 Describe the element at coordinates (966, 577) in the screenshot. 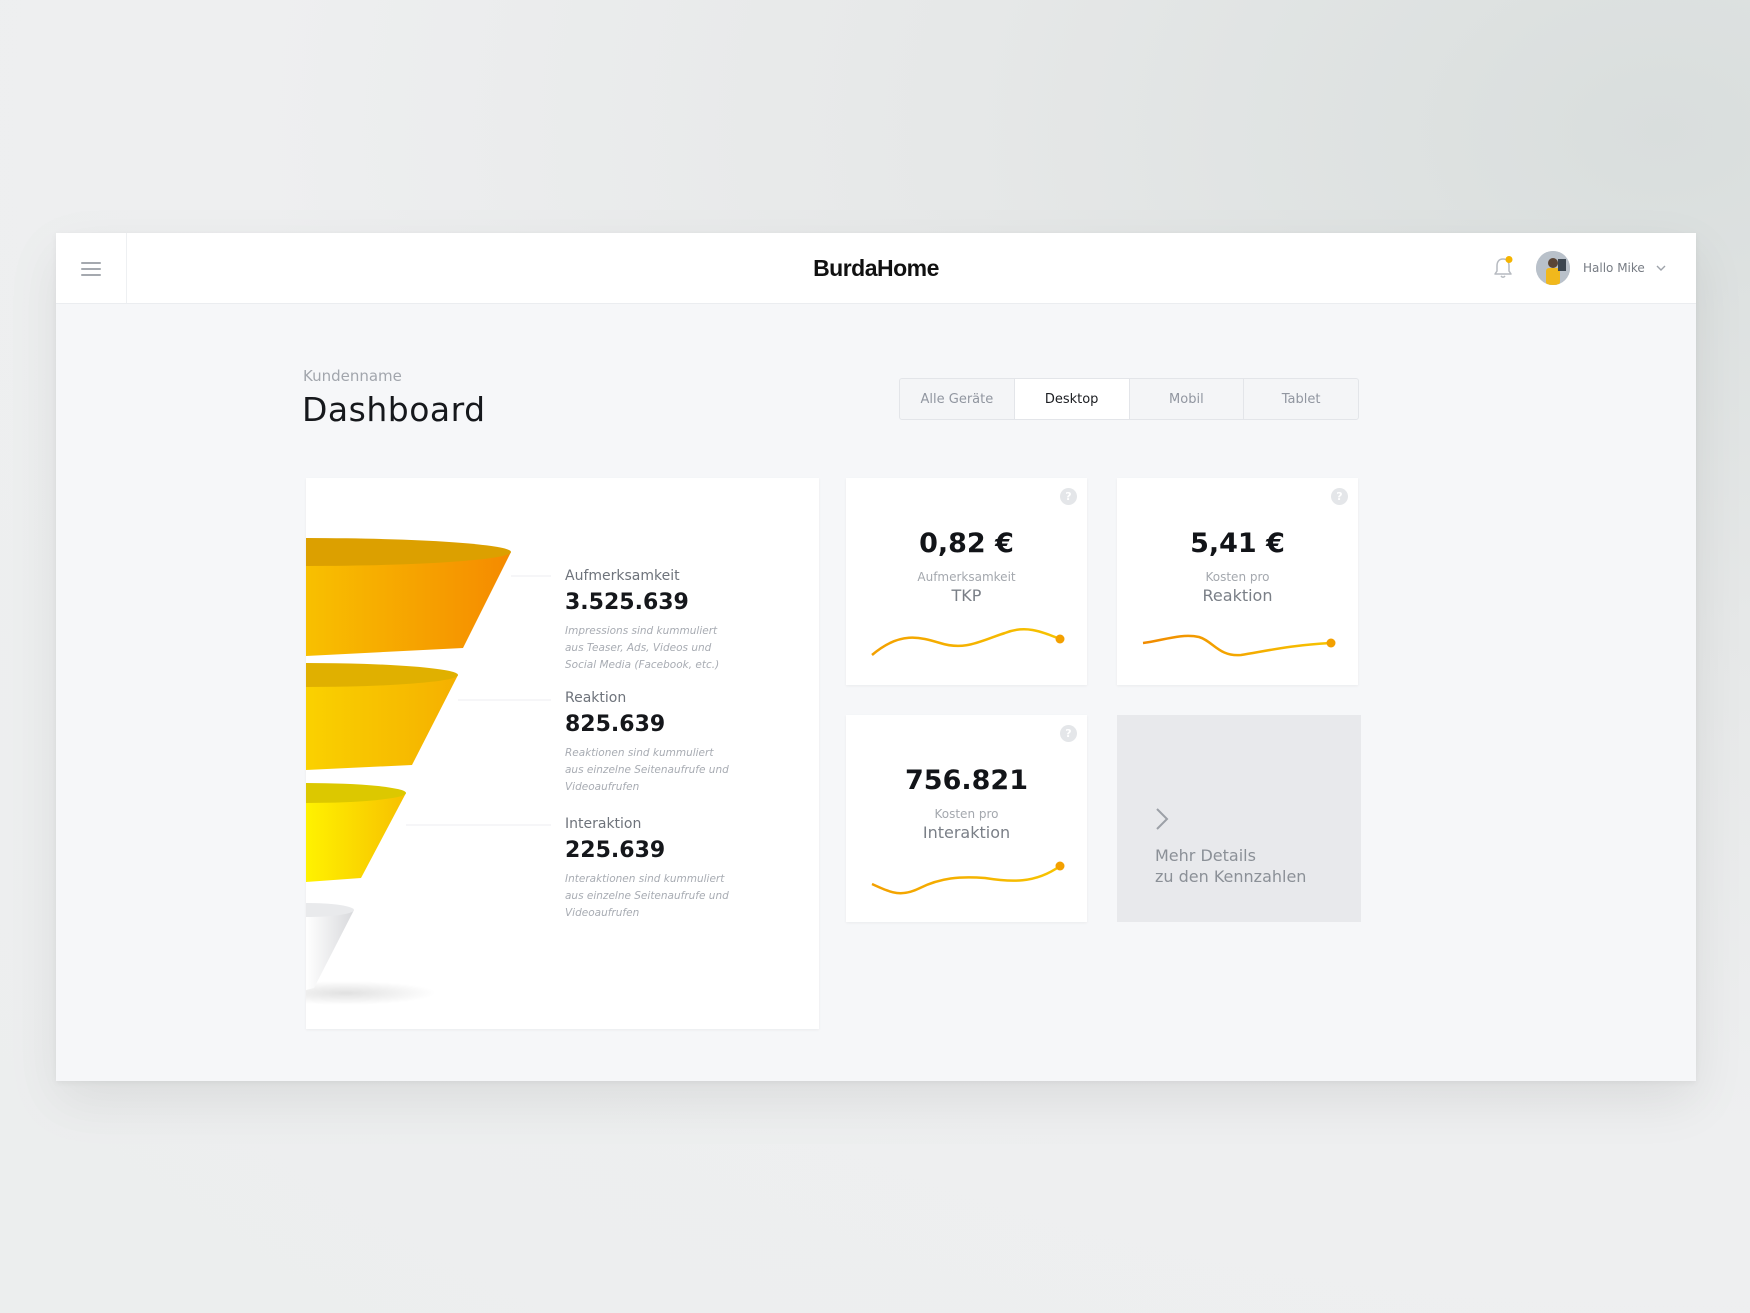

I see `kpi-subtitle: Aufmerksamkeit` at that location.